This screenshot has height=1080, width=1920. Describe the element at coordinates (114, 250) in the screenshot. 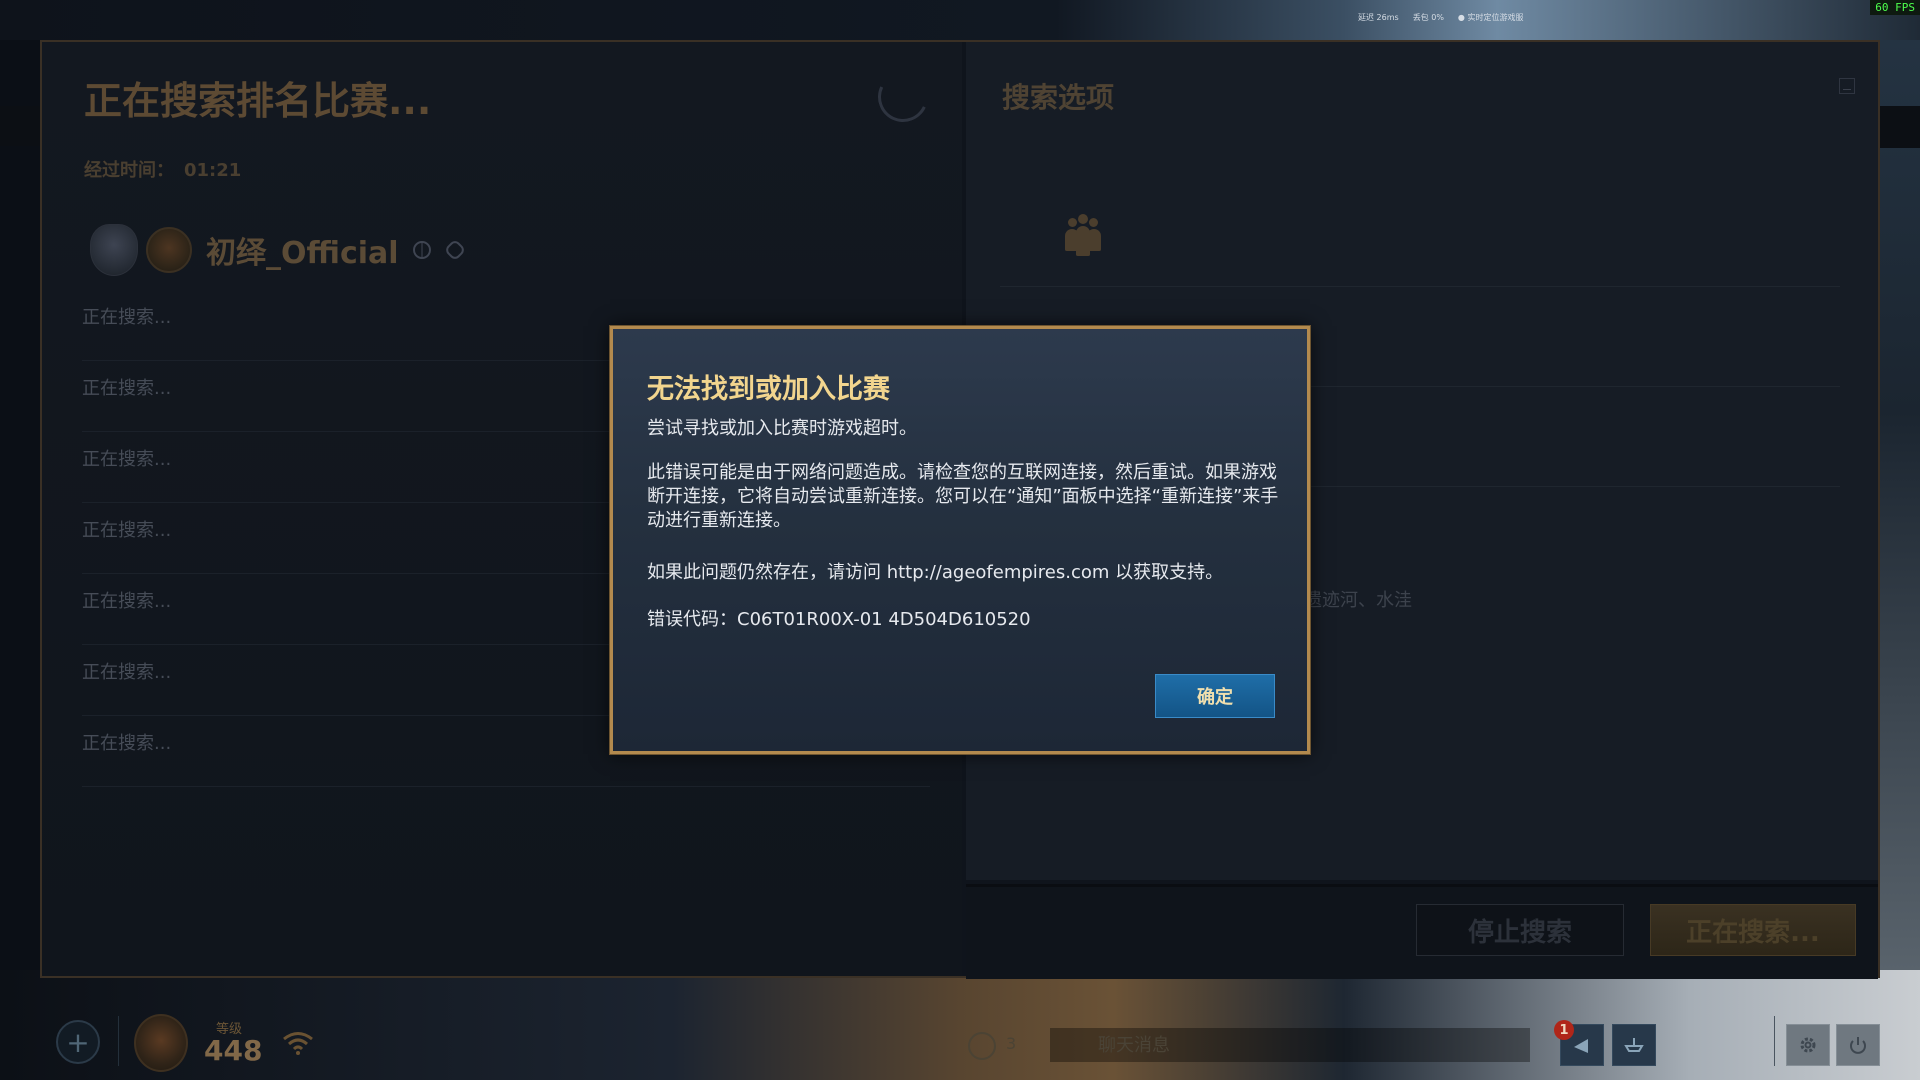

I see `rank-emblem-icon` at that location.